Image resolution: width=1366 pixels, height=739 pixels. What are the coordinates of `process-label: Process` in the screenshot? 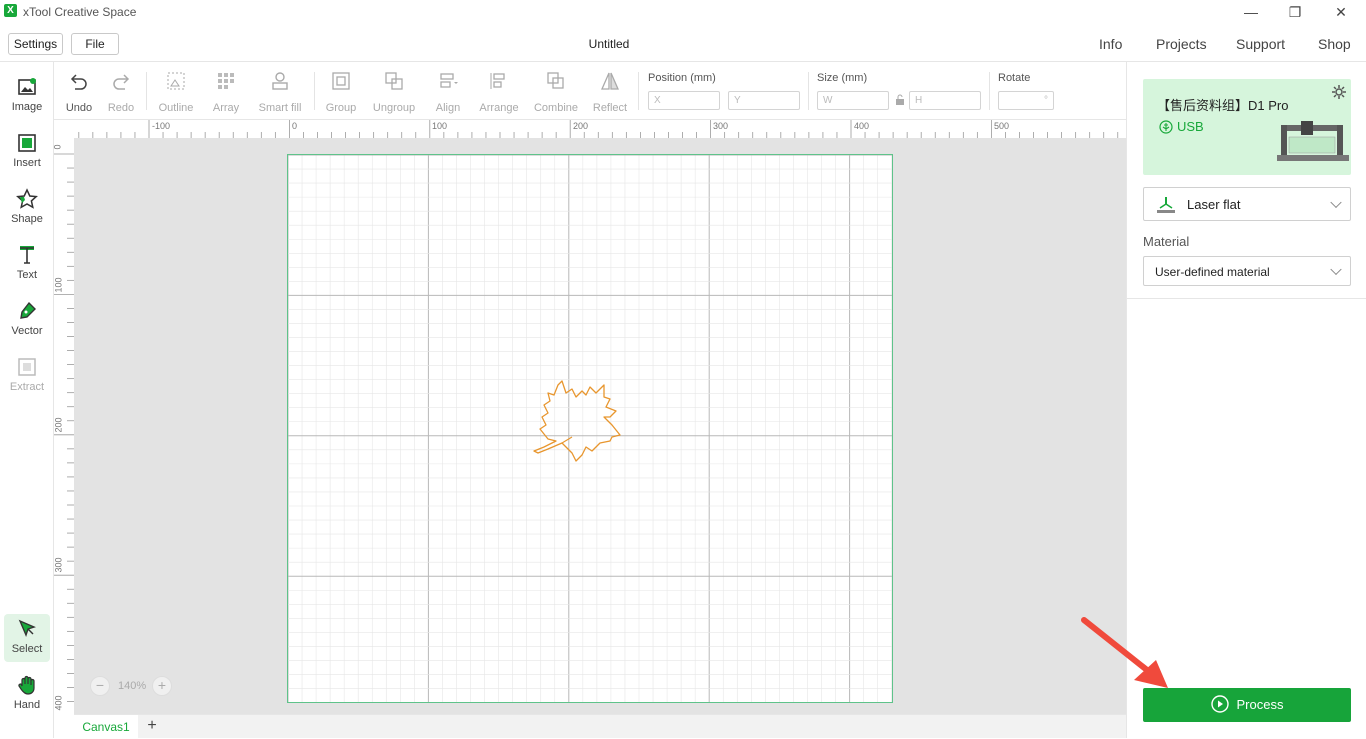 It's located at (1260, 704).